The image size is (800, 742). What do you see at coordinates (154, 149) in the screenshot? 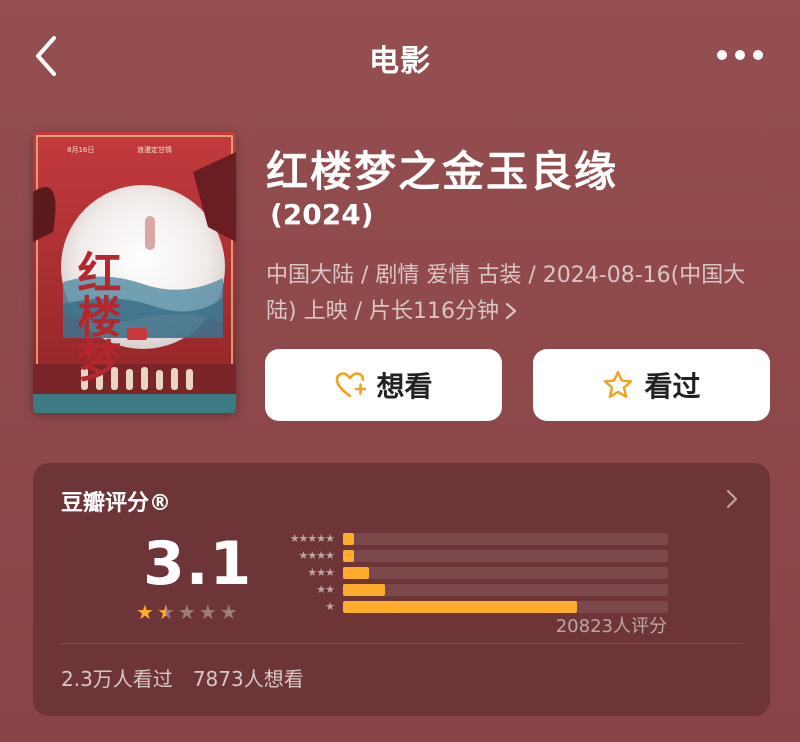
I see `poster-tagline-text: 浪漫定甘情` at bounding box center [154, 149].